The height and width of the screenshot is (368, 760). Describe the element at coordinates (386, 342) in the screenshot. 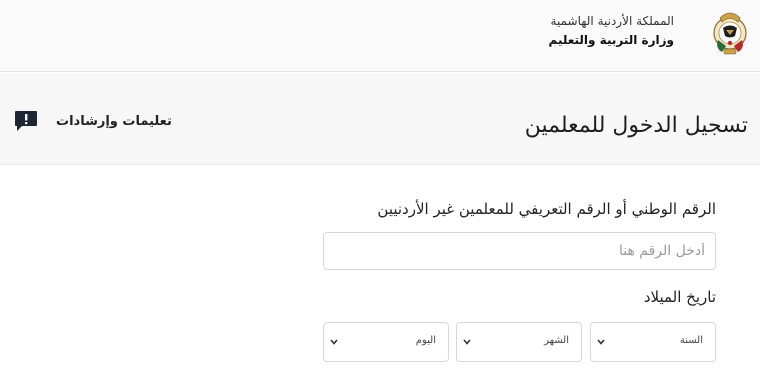

I see `birth-day-select: اليوم` at that location.